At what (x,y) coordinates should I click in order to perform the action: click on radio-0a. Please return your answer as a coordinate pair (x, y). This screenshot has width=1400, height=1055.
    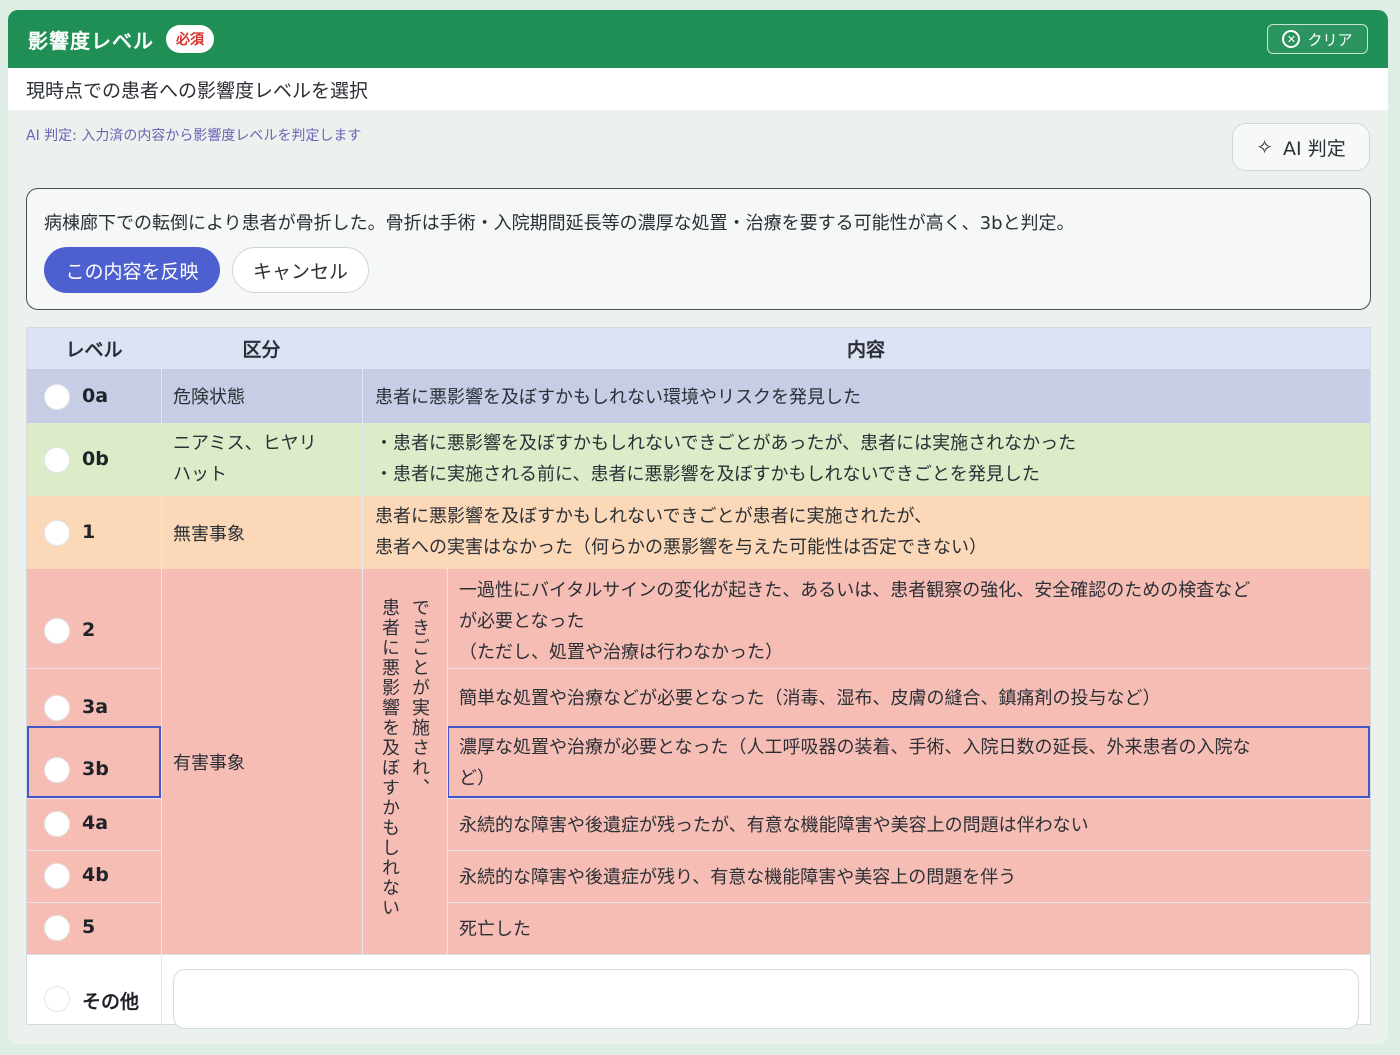
    Looking at the image, I should click on (57, 397).